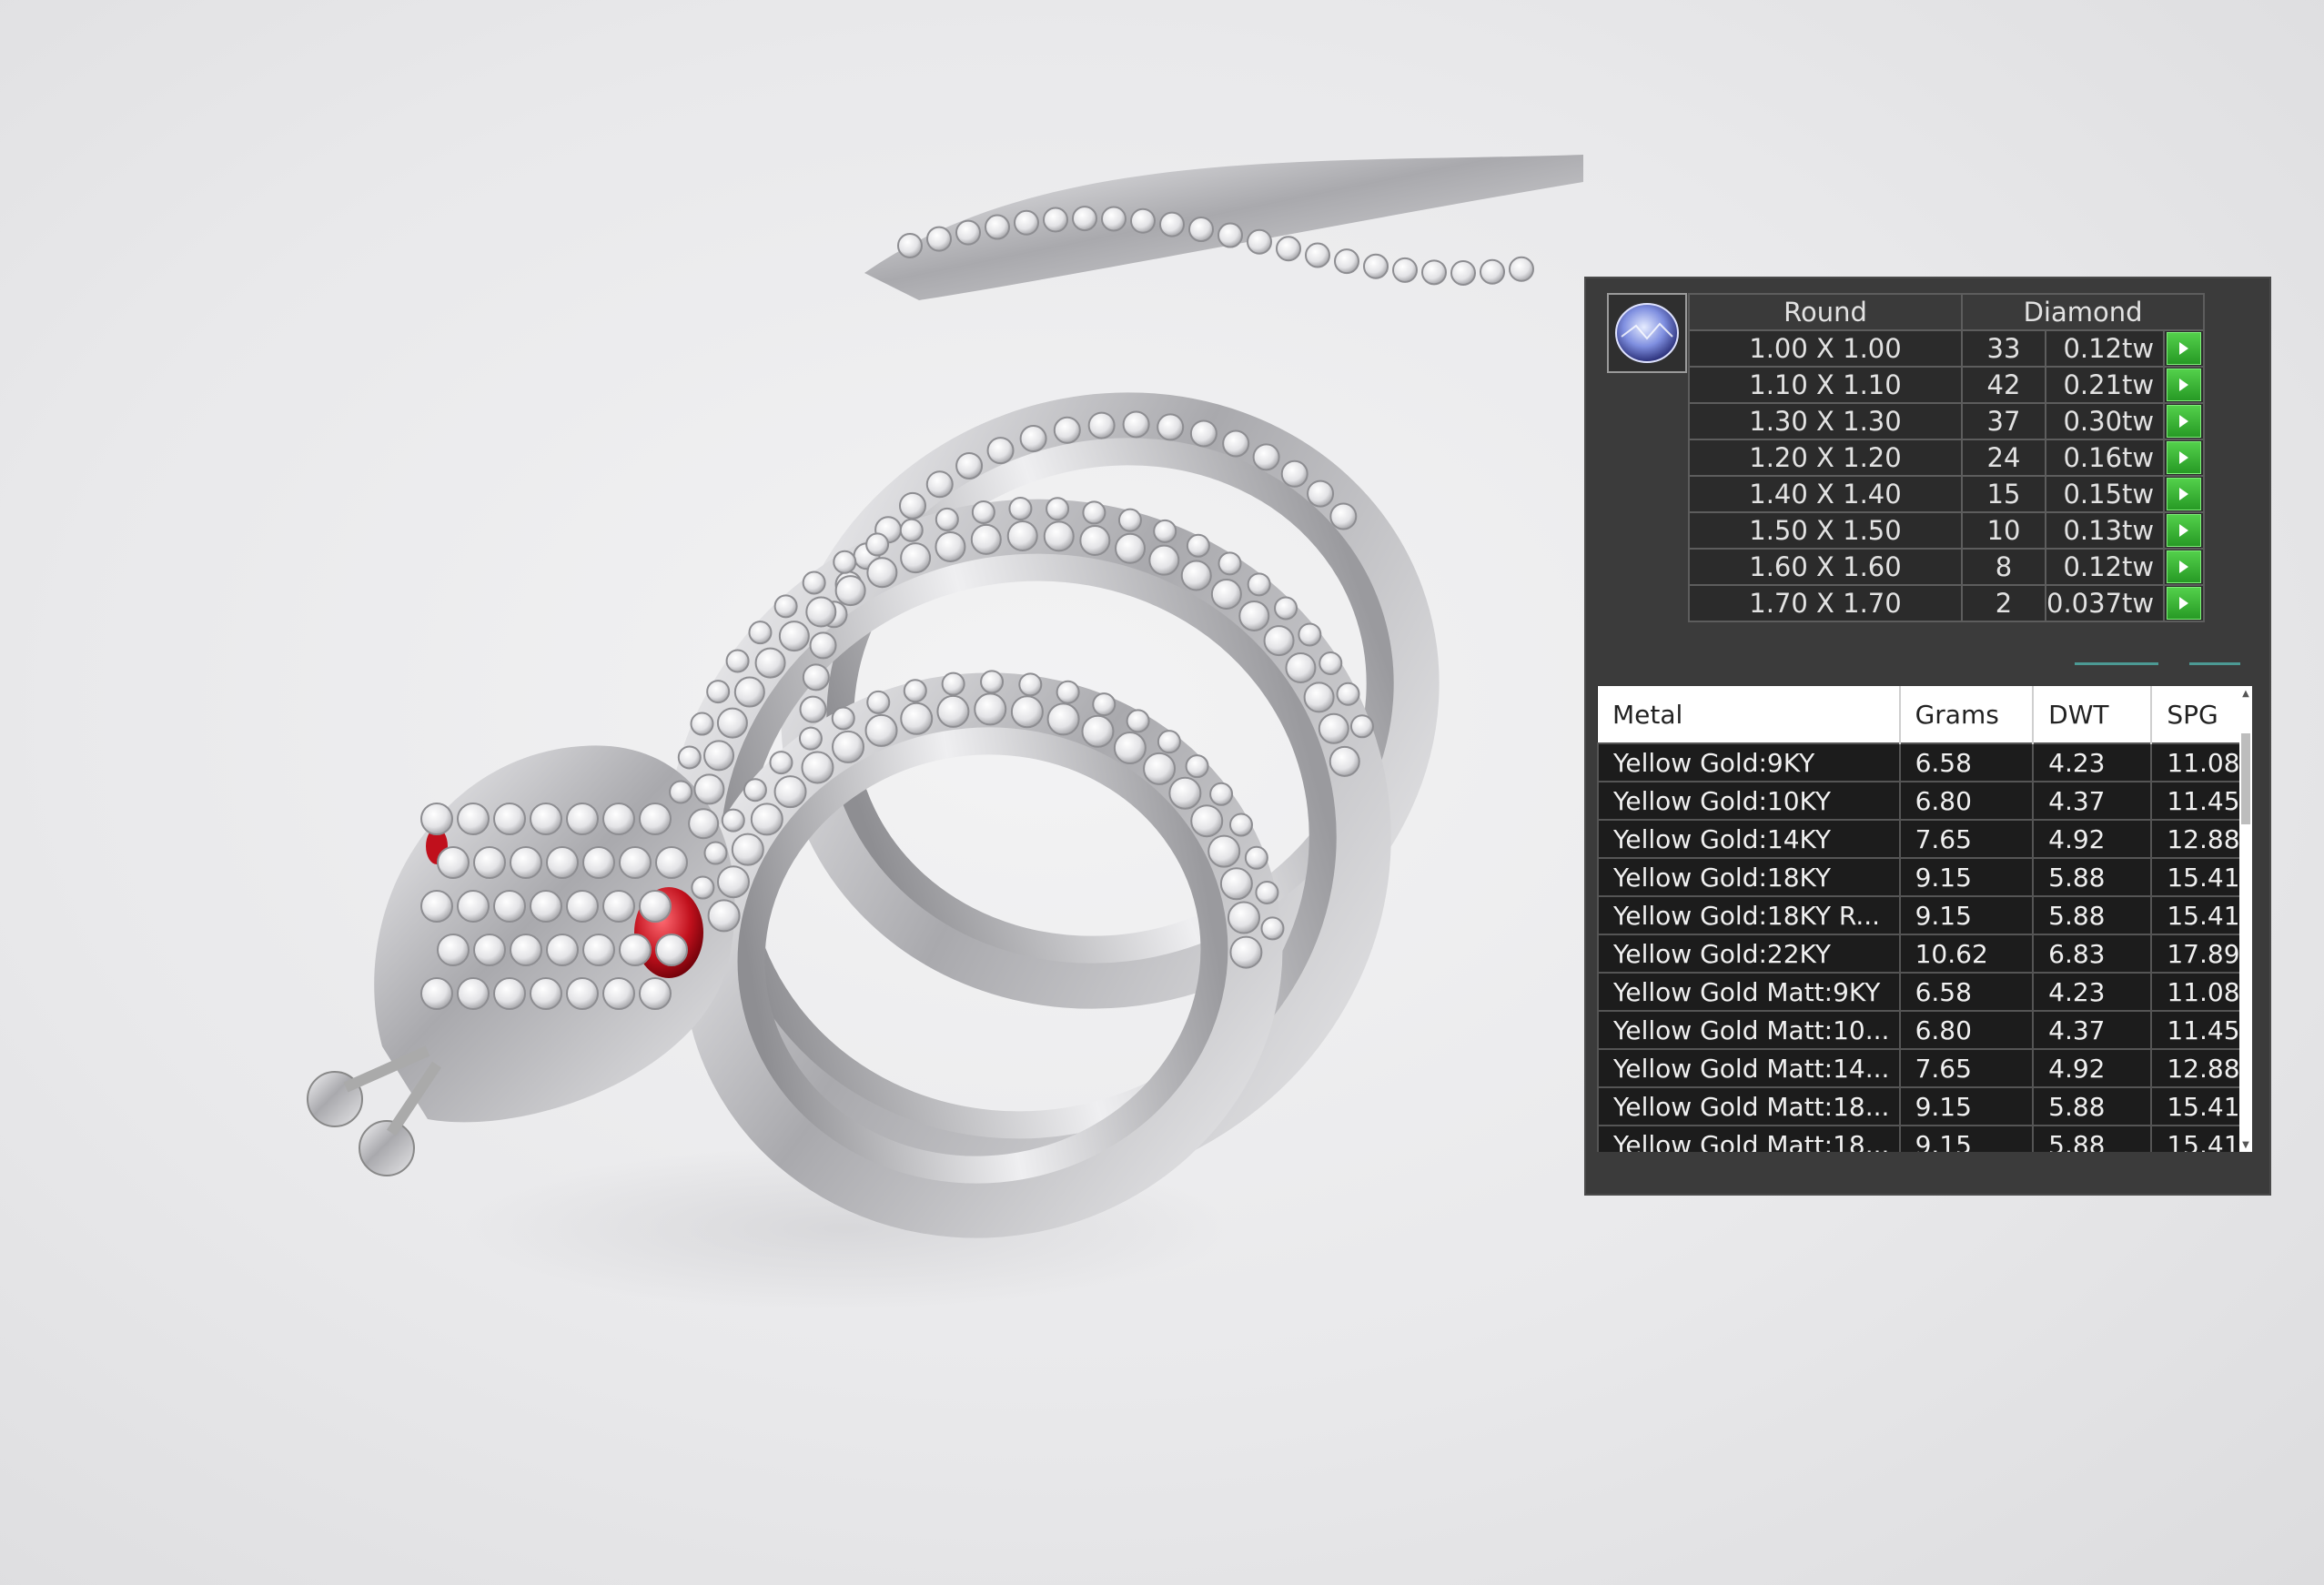 The image size is (2324, 1585). I want to click on metal-row: Yellow Gold:22KY 10.62 6.83 17.89, so click(1924, 954).